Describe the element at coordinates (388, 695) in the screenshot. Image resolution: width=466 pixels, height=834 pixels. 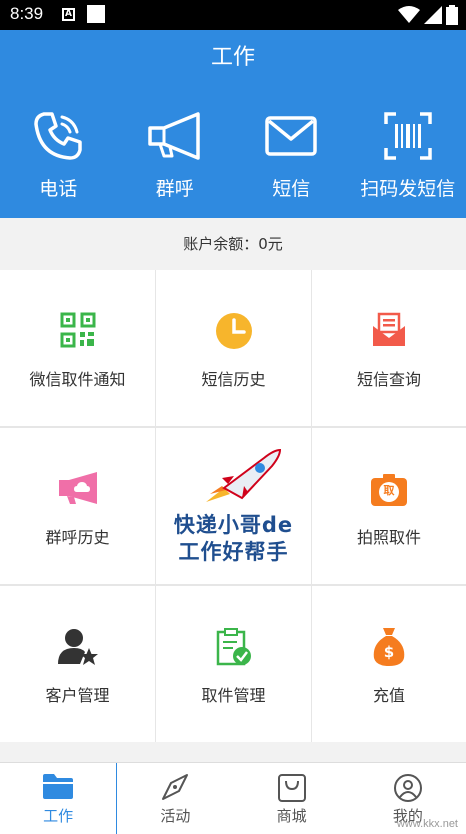
I see `recharge-label: 充值` at that location.